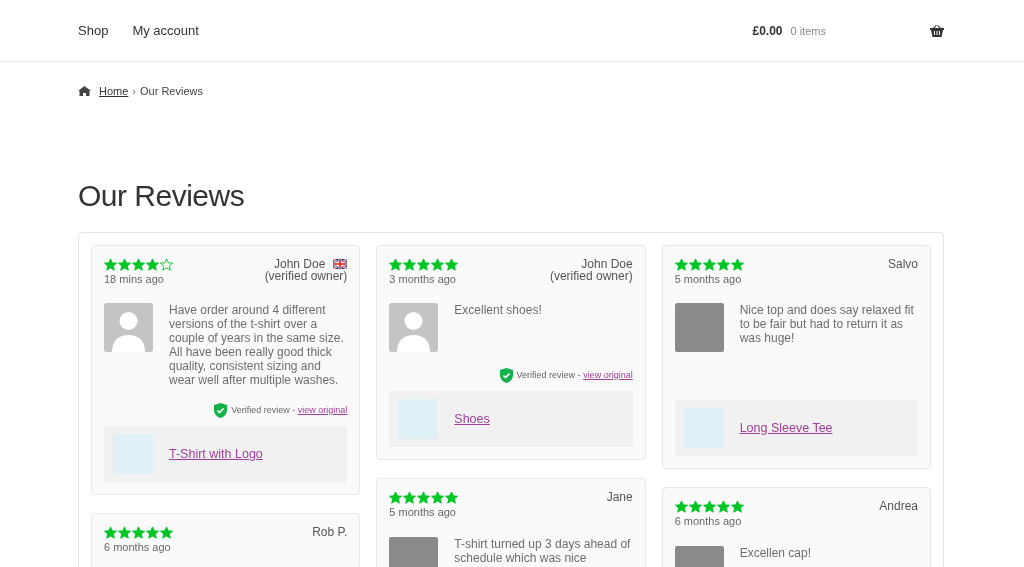 The height and width of the screenshot is (567, 1024). Describe the element at coordinates (786, 428) in the screenshot. I see `product-link: Long Sleeve Tee` at that location.